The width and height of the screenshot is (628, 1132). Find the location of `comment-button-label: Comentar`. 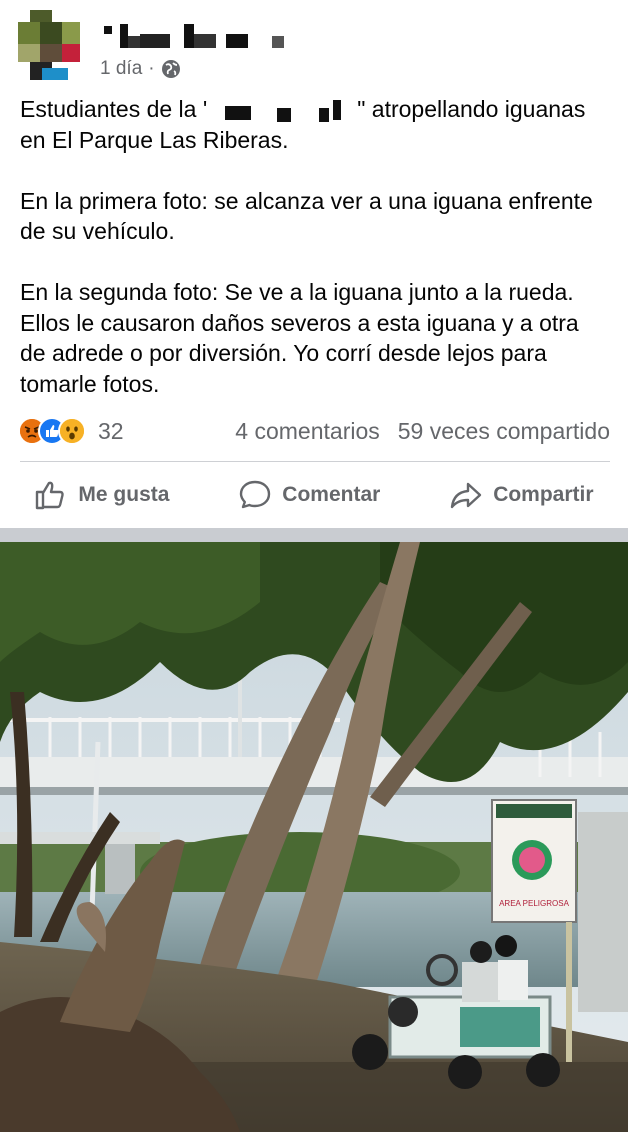

comment-button-label: Comentar is located at coordinates (331, 494).